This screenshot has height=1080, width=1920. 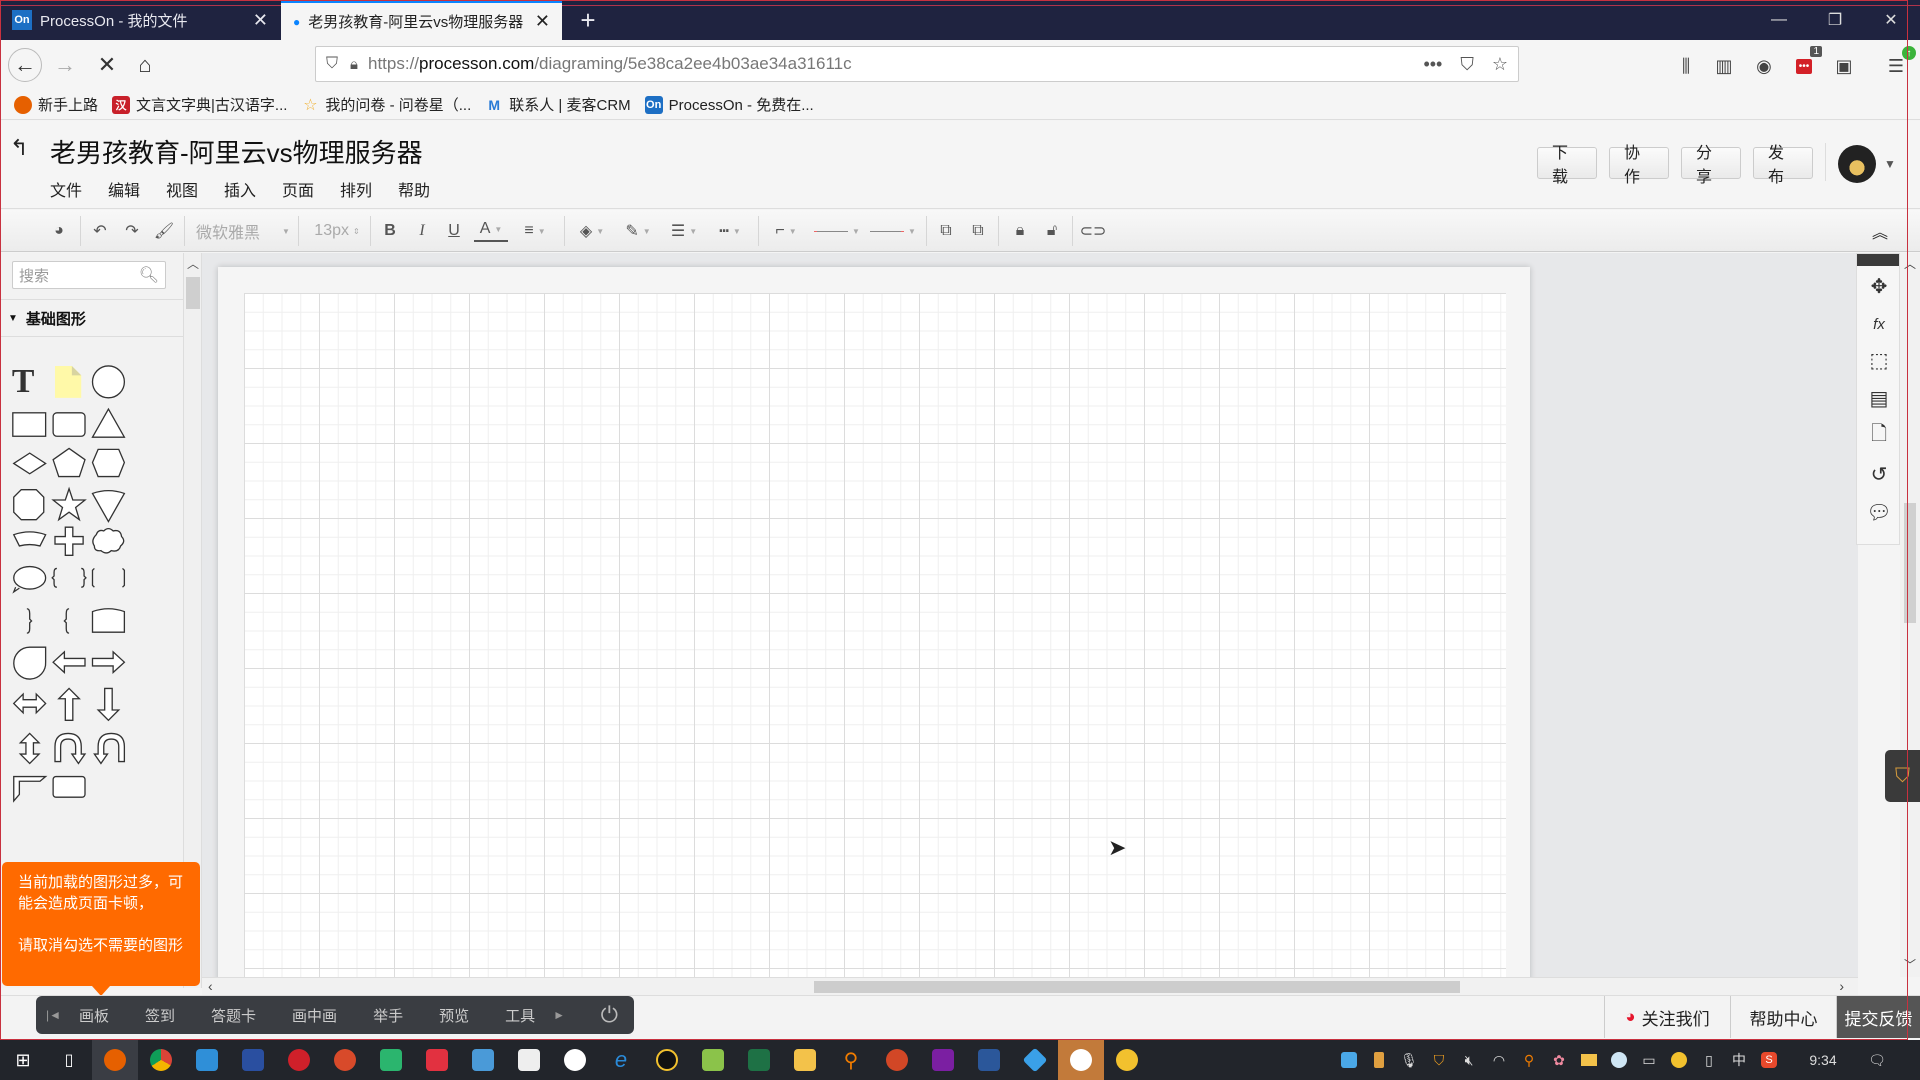 I want to click on firefox-taskbar-icon, so click(x=115, y=1060).